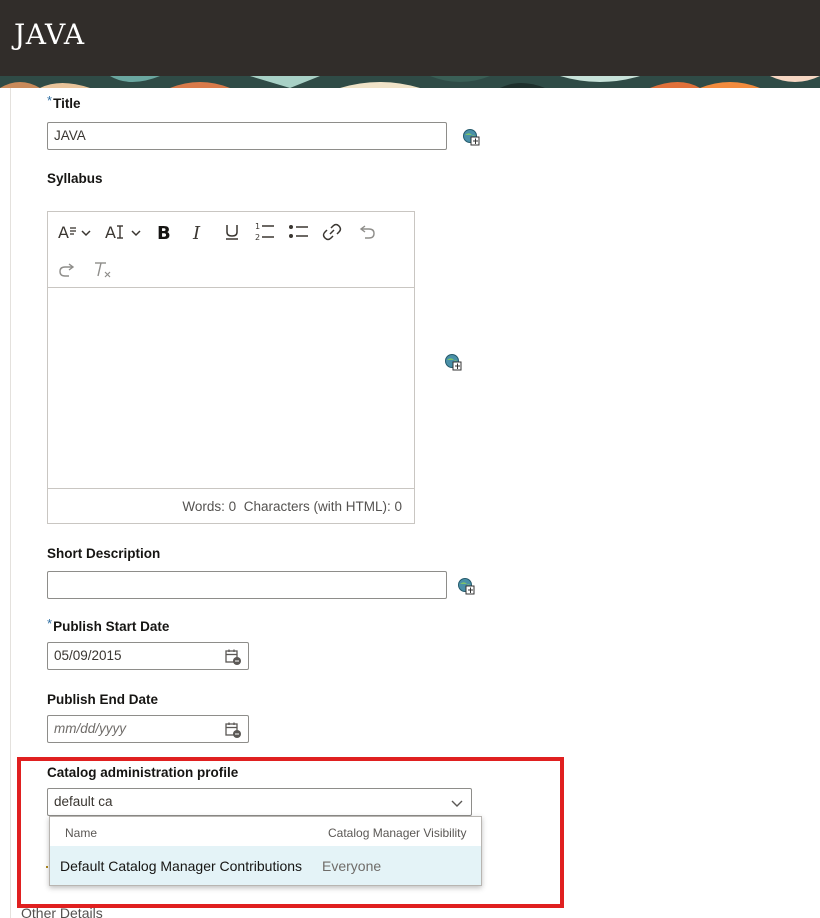  What do you see at coordinates (332, 232) in the screenshot?
I see `link-icon` at bounding box center [332, 232].